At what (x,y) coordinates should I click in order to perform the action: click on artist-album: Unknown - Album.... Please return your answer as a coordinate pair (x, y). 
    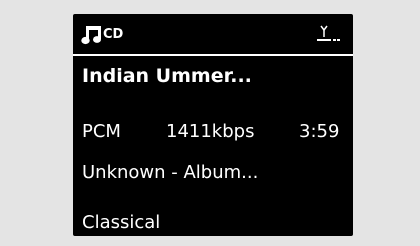
    Looking at the image, I should click on (170, 172).